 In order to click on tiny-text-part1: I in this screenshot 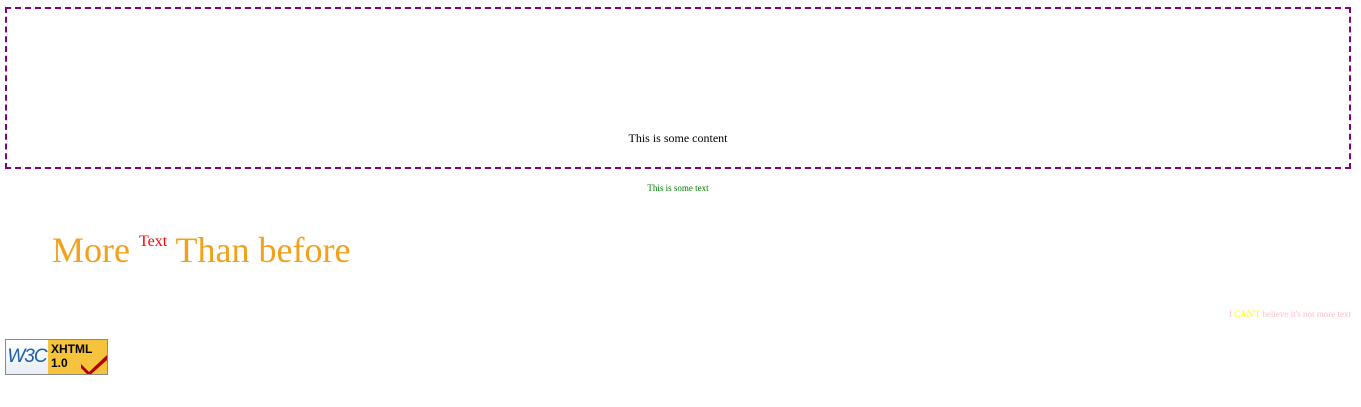, I will do `click(1230, 314)`.